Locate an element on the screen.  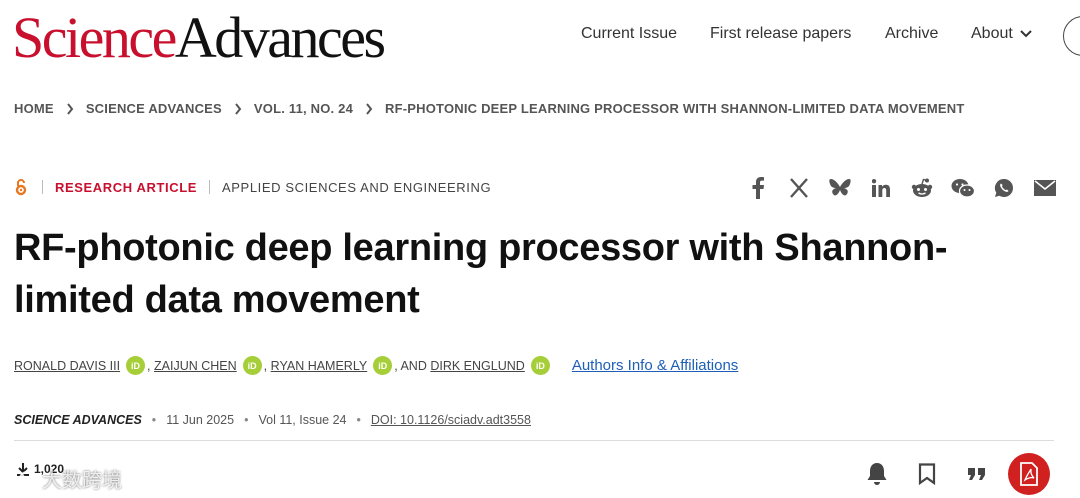
x-icon is located at coordinates (799, 188).